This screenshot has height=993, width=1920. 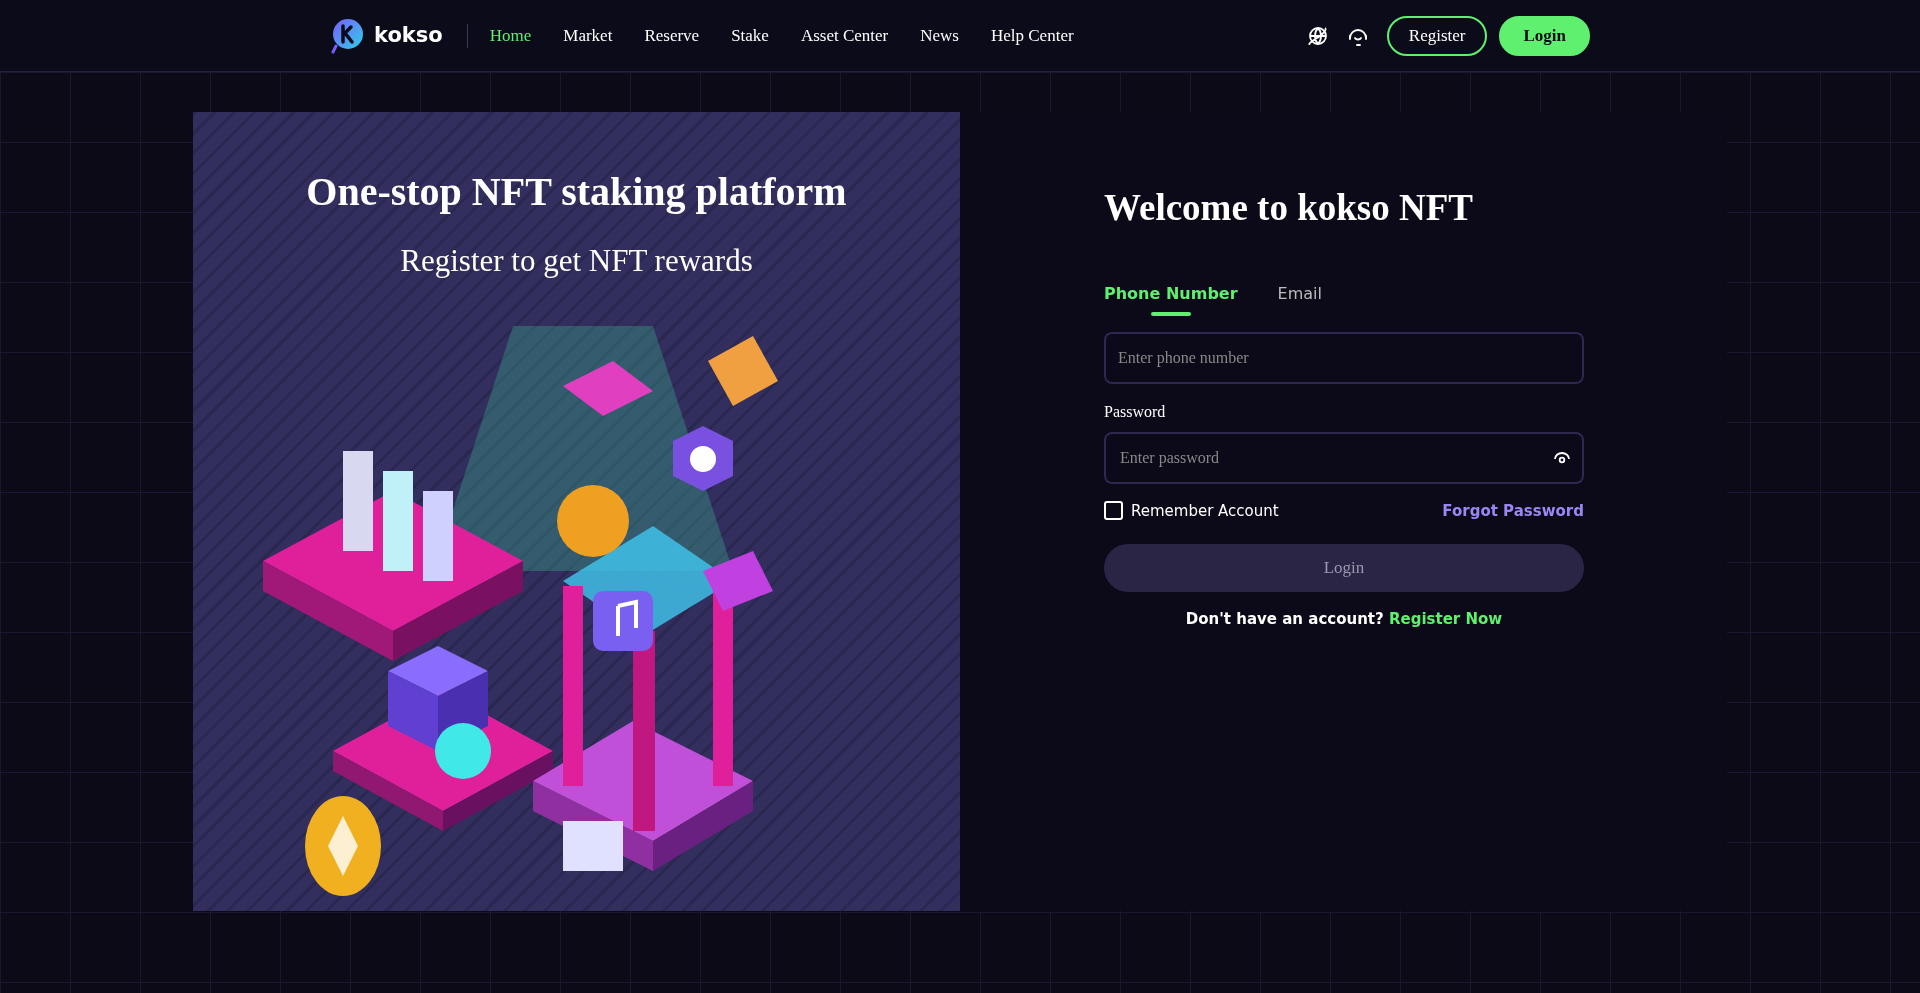 I want to click on register-button: Register, so click(x=1437, y=35).